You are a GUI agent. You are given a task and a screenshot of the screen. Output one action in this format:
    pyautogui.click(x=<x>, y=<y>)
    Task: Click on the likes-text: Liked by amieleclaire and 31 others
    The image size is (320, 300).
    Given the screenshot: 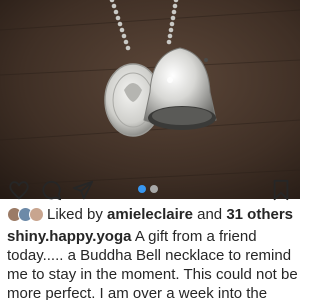 What is the action you would take?
    pyautogui.click(x=170, y=214)
    